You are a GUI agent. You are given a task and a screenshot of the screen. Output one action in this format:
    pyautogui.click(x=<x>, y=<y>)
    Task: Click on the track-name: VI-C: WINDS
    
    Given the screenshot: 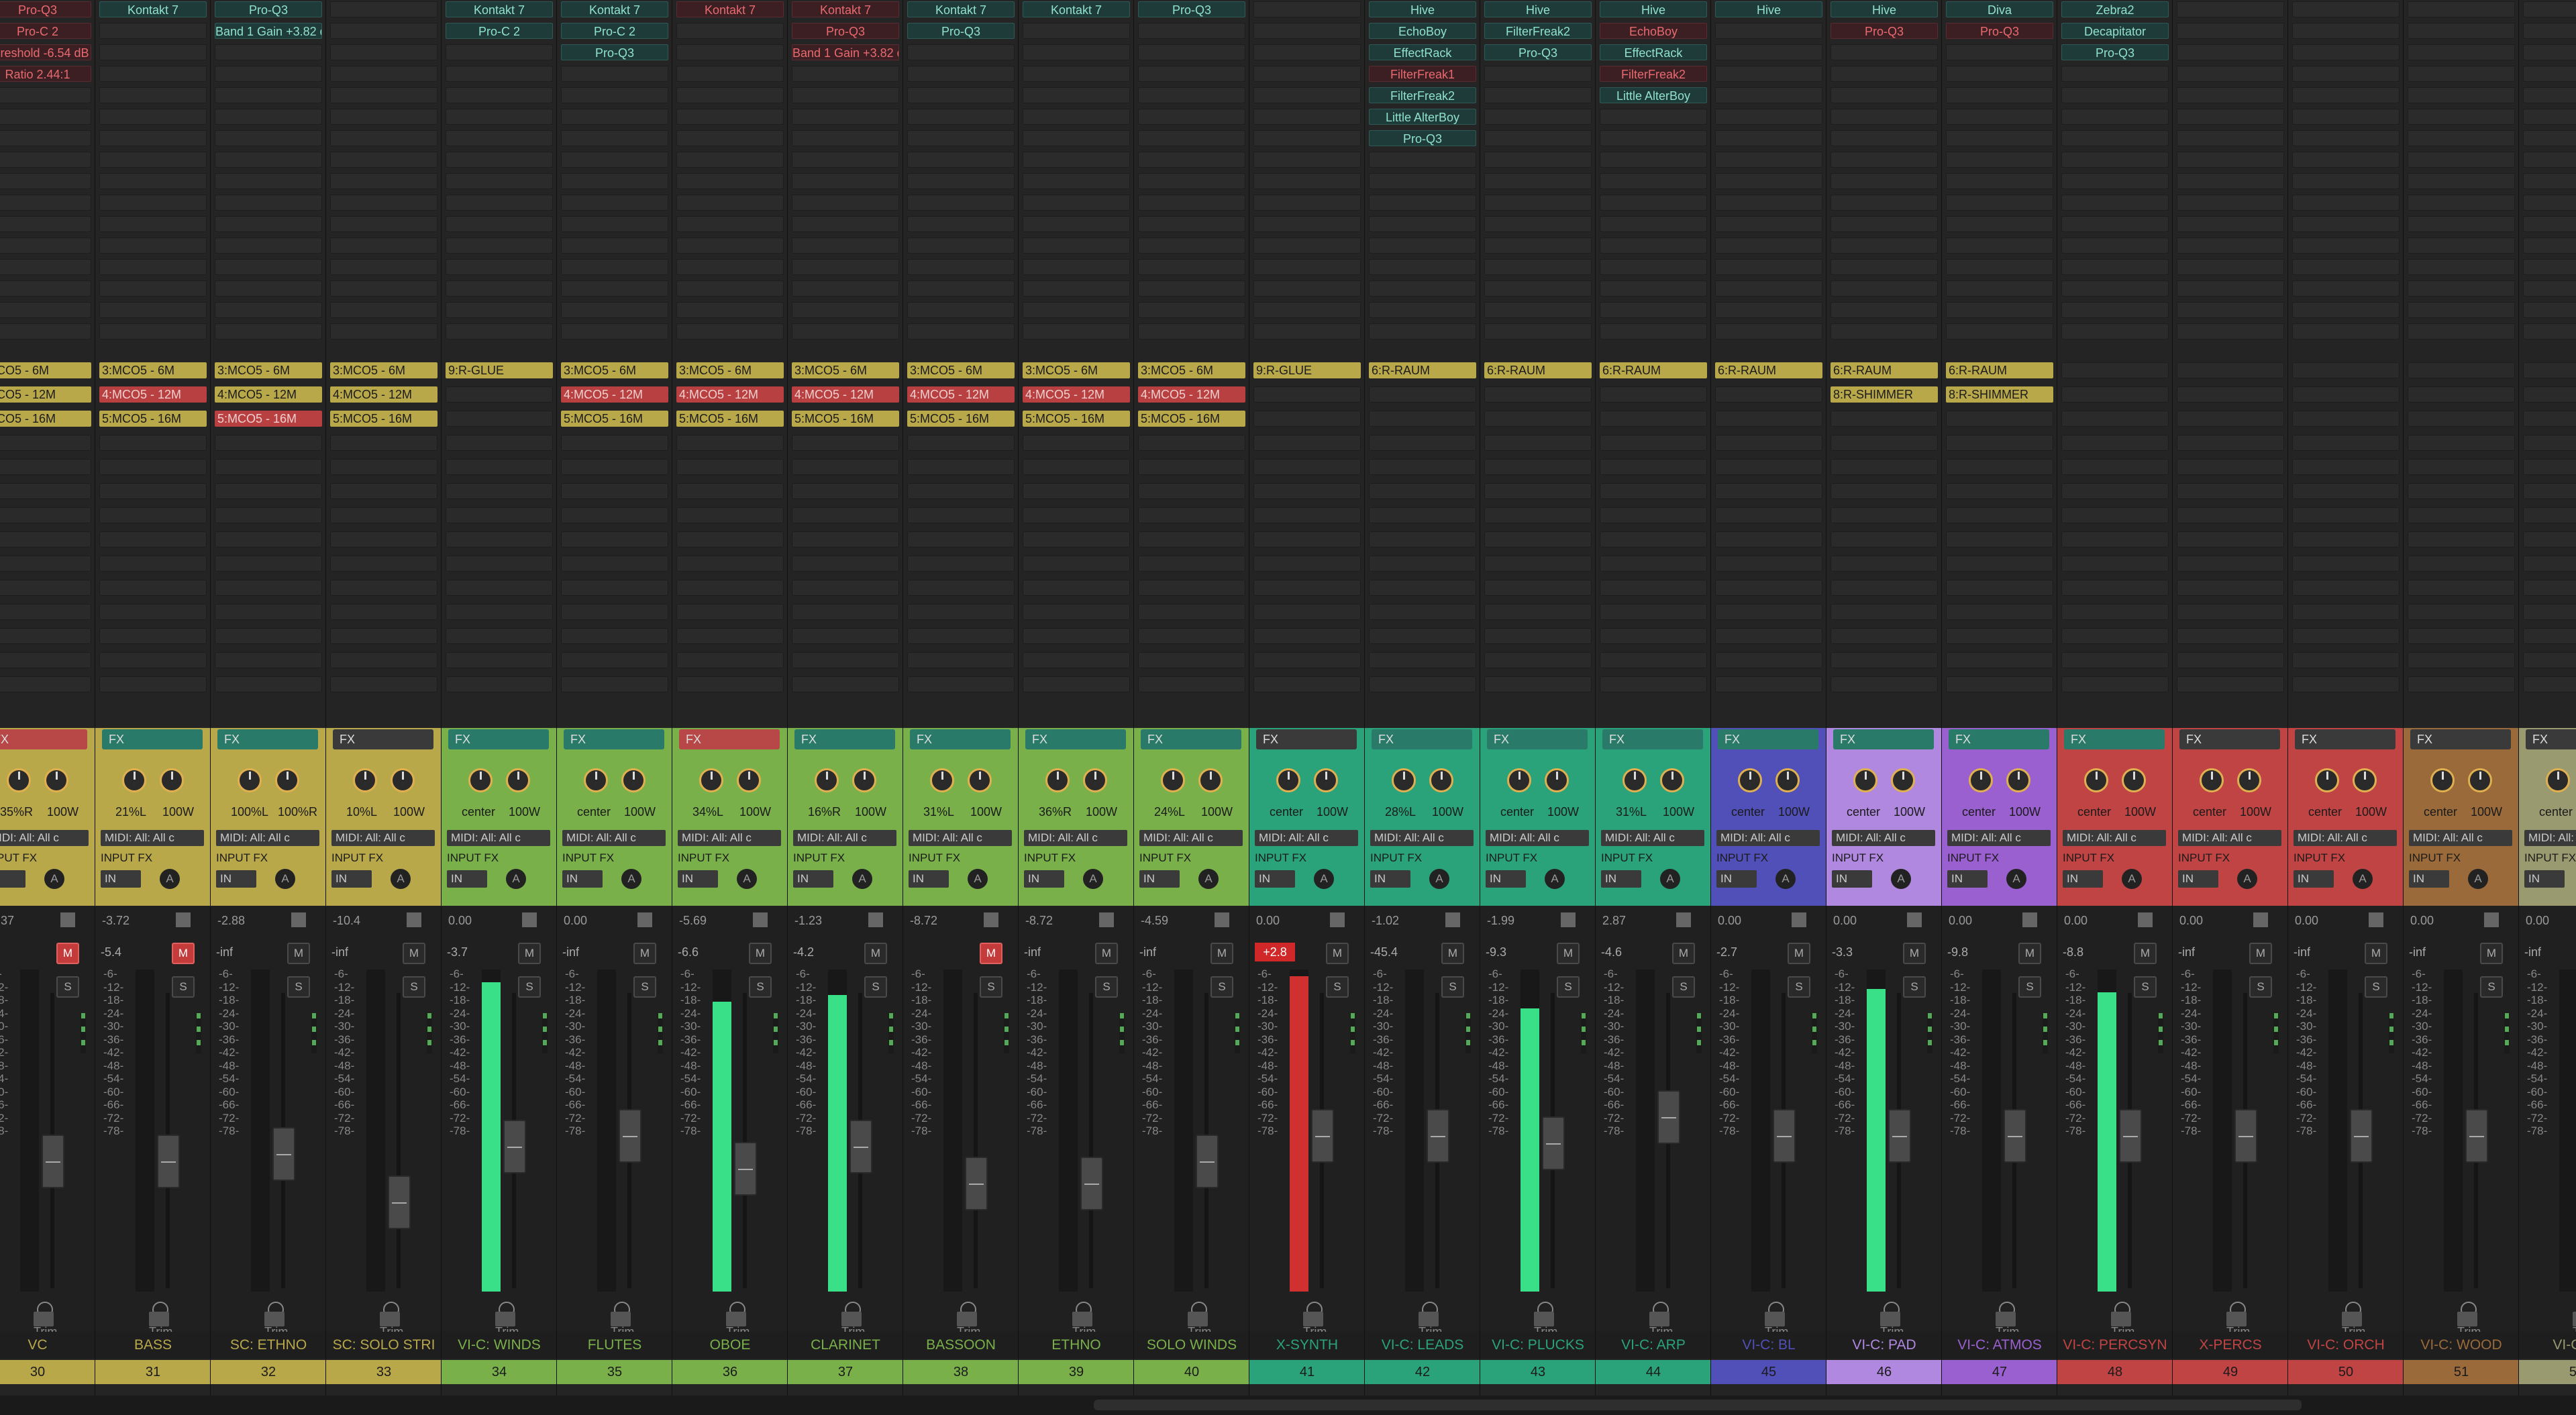 What is the action you would take?
    pyautogui.click(x=499, y=1345)
    